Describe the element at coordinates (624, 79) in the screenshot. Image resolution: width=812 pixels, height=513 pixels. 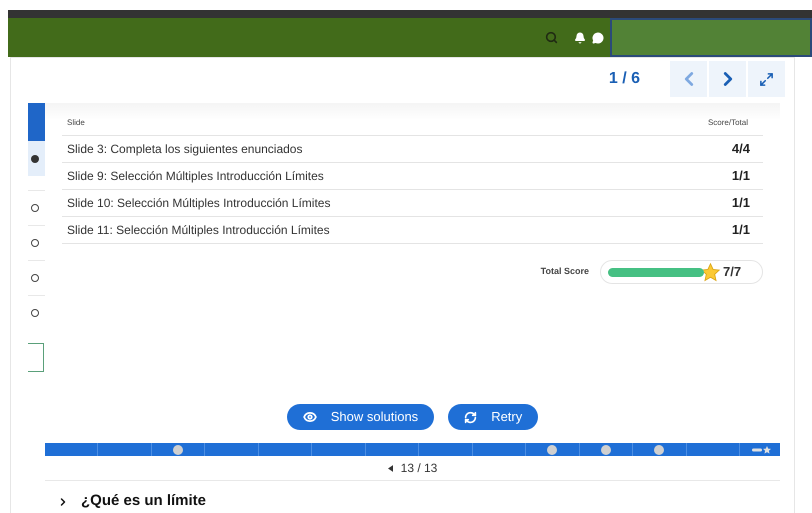
I see `page-counter: 1 / 6` at that location.